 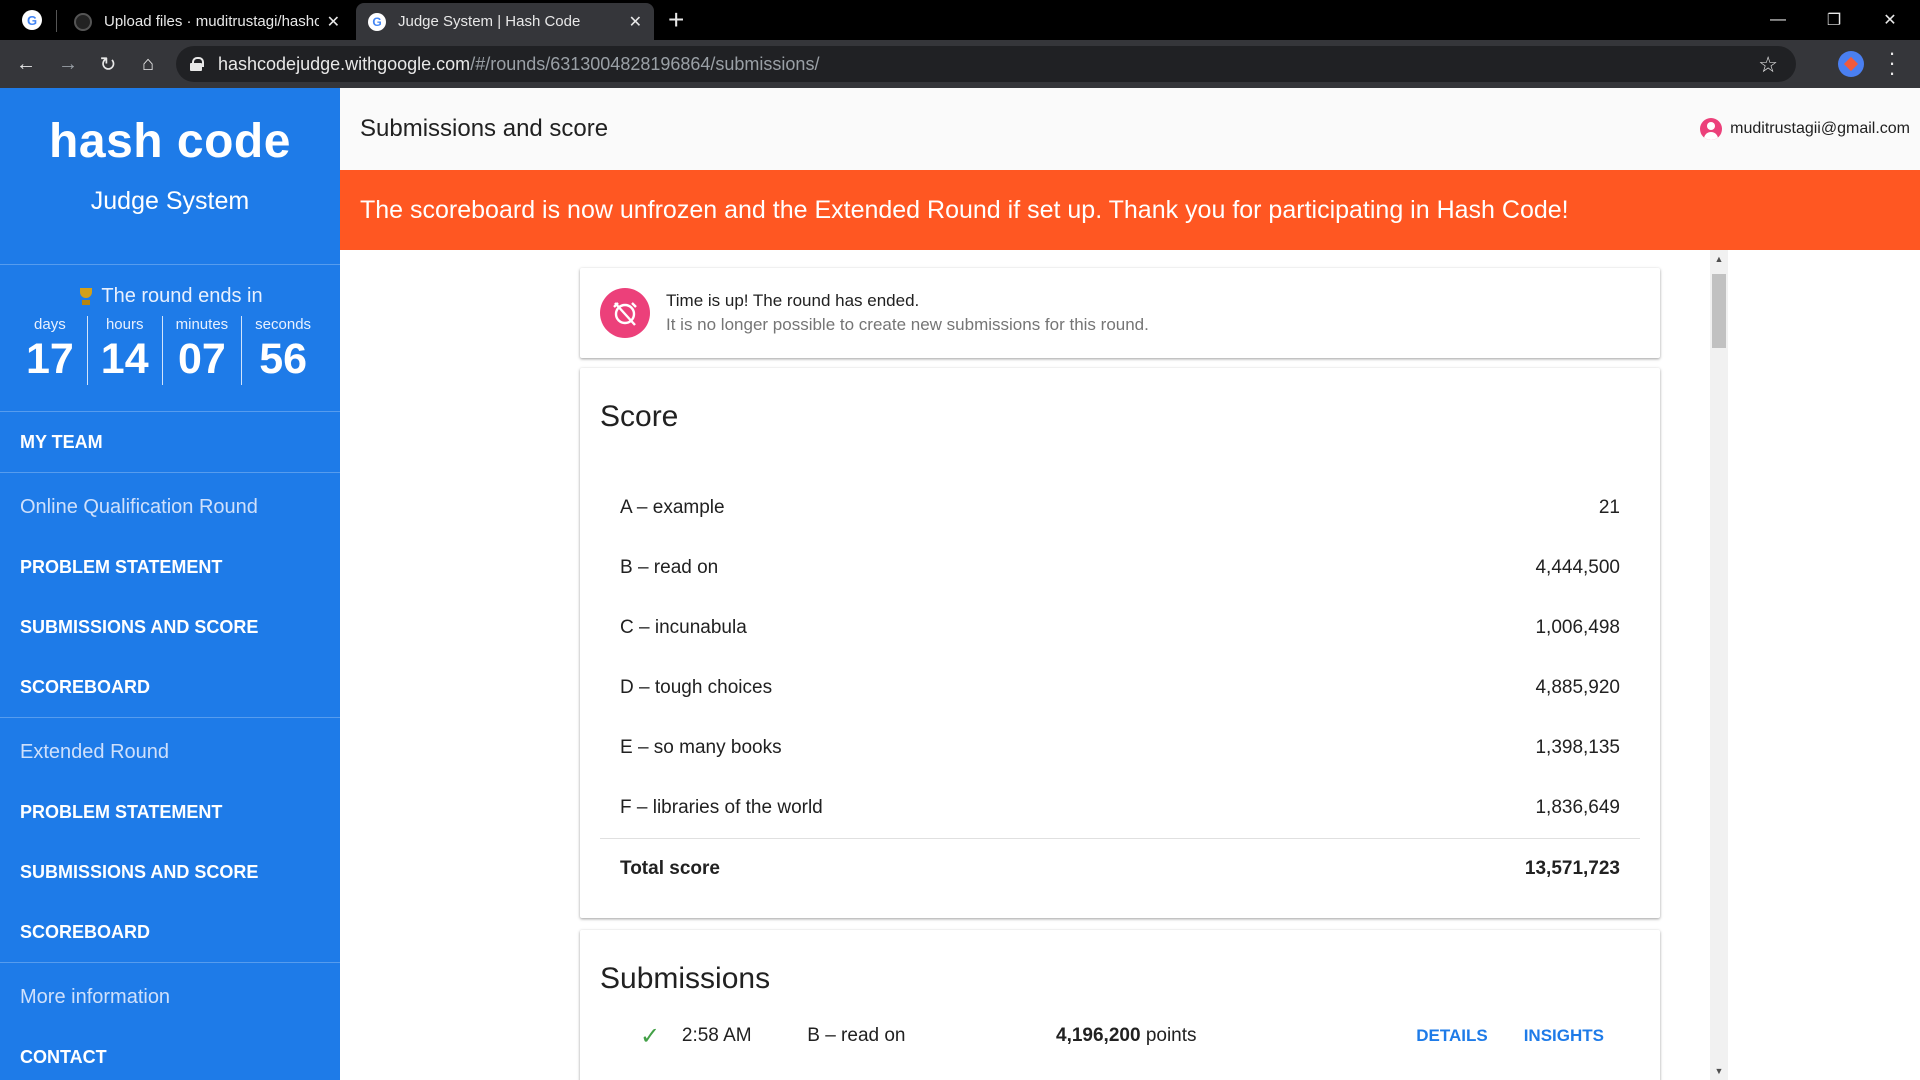 What do you see at coordinates (1711, 129) in the screenshot?
I see `account-icon` at bounding box center [1711, 129].